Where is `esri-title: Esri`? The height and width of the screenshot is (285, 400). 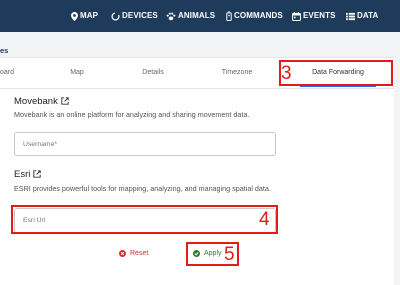 esri-title: Esri is located at coordinates (22, 174).